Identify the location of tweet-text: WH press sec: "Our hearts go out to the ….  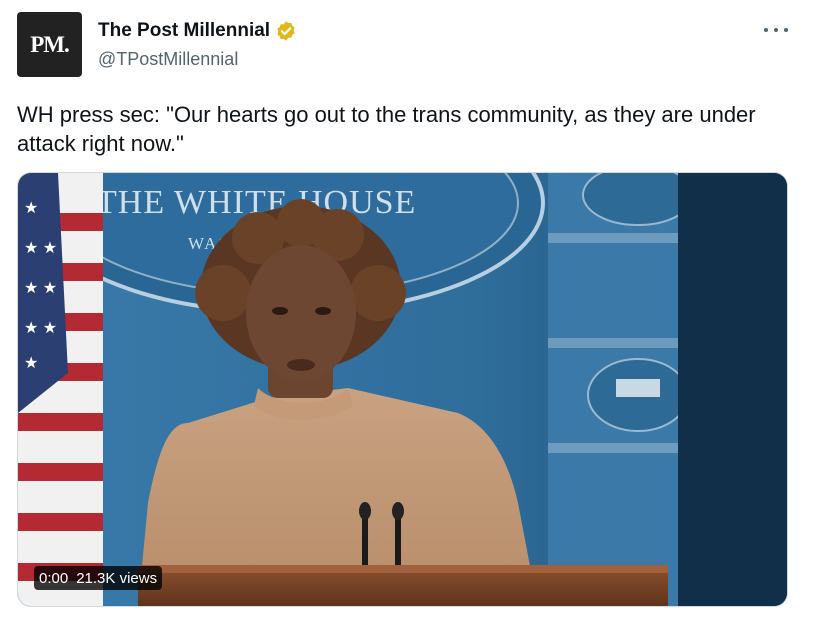
(389, 129).